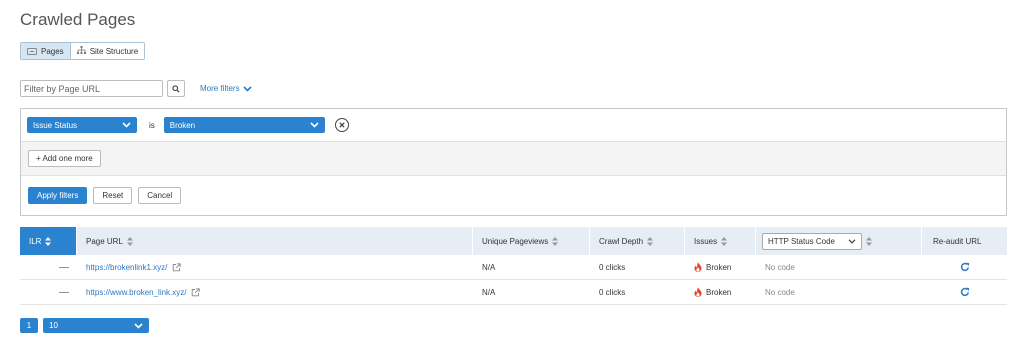 This screenshot has width=1024, height=358. I want to click on column-header-label: Issues, so click(706, 241).